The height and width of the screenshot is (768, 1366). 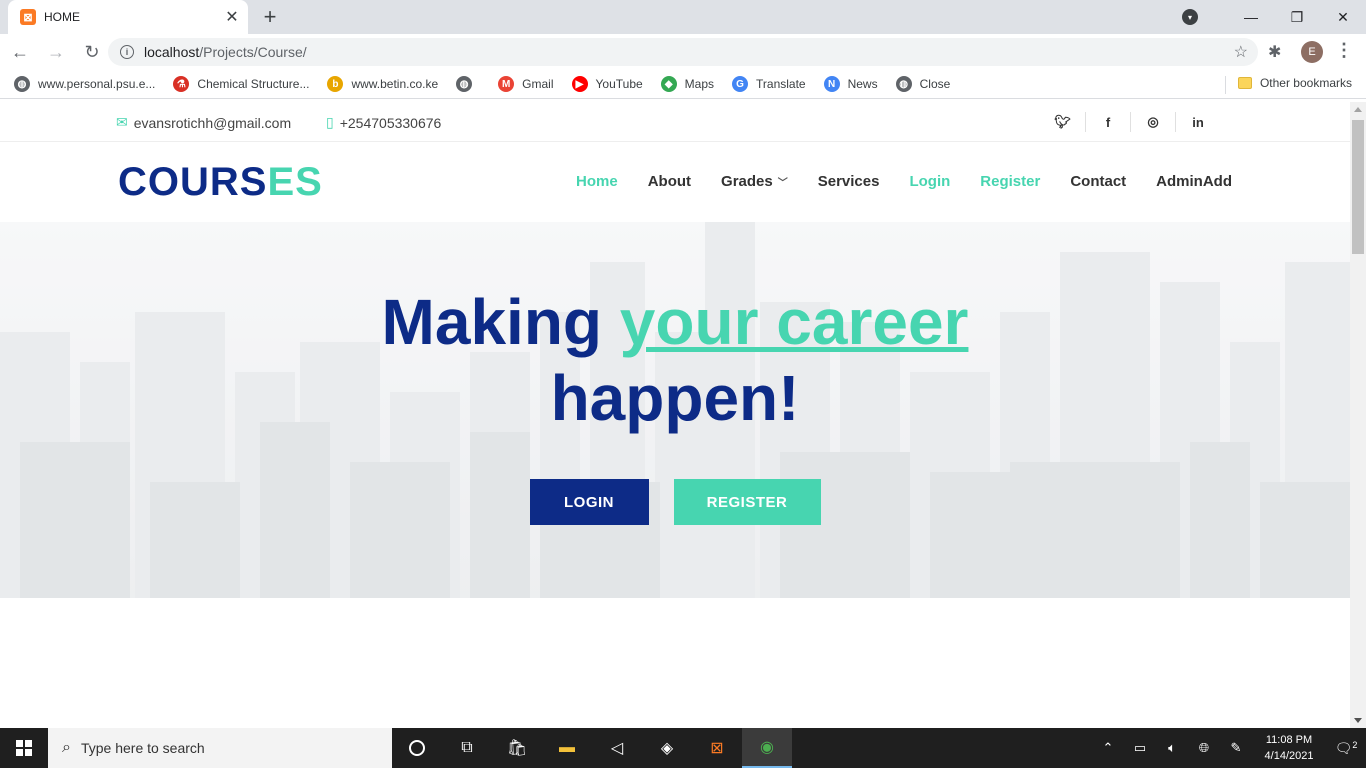 I want to click on linkedin-icon: in, so click(x=1197, y=122).